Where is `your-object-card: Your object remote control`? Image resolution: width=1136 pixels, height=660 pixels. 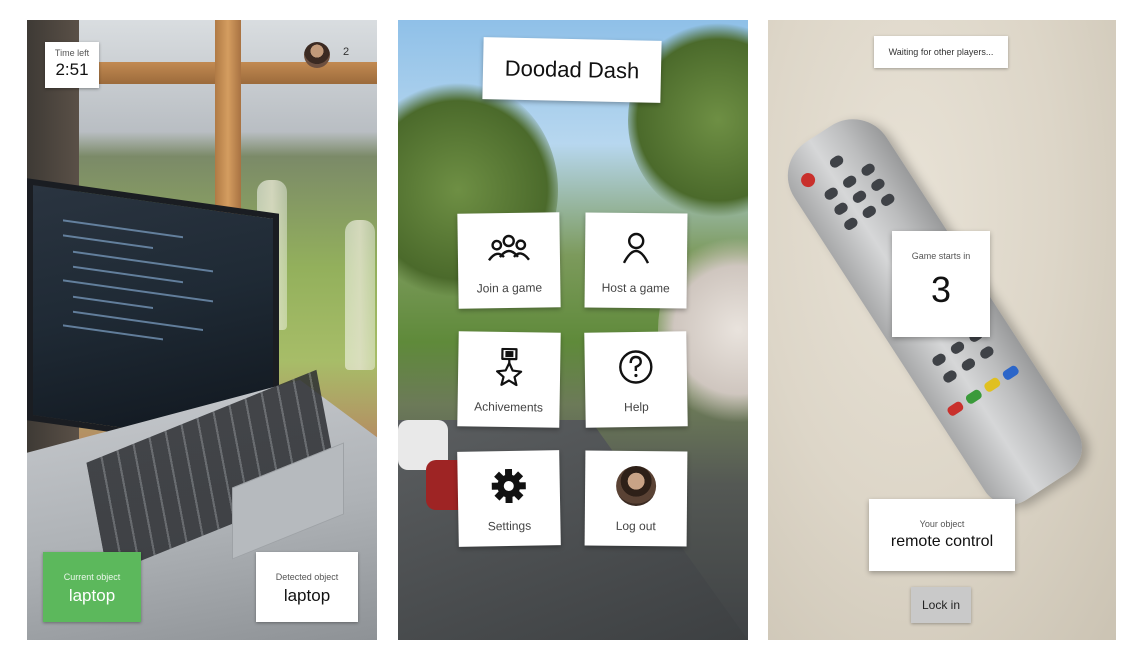
your-object-card: Your object remote control is located at coordinates (942, 535).